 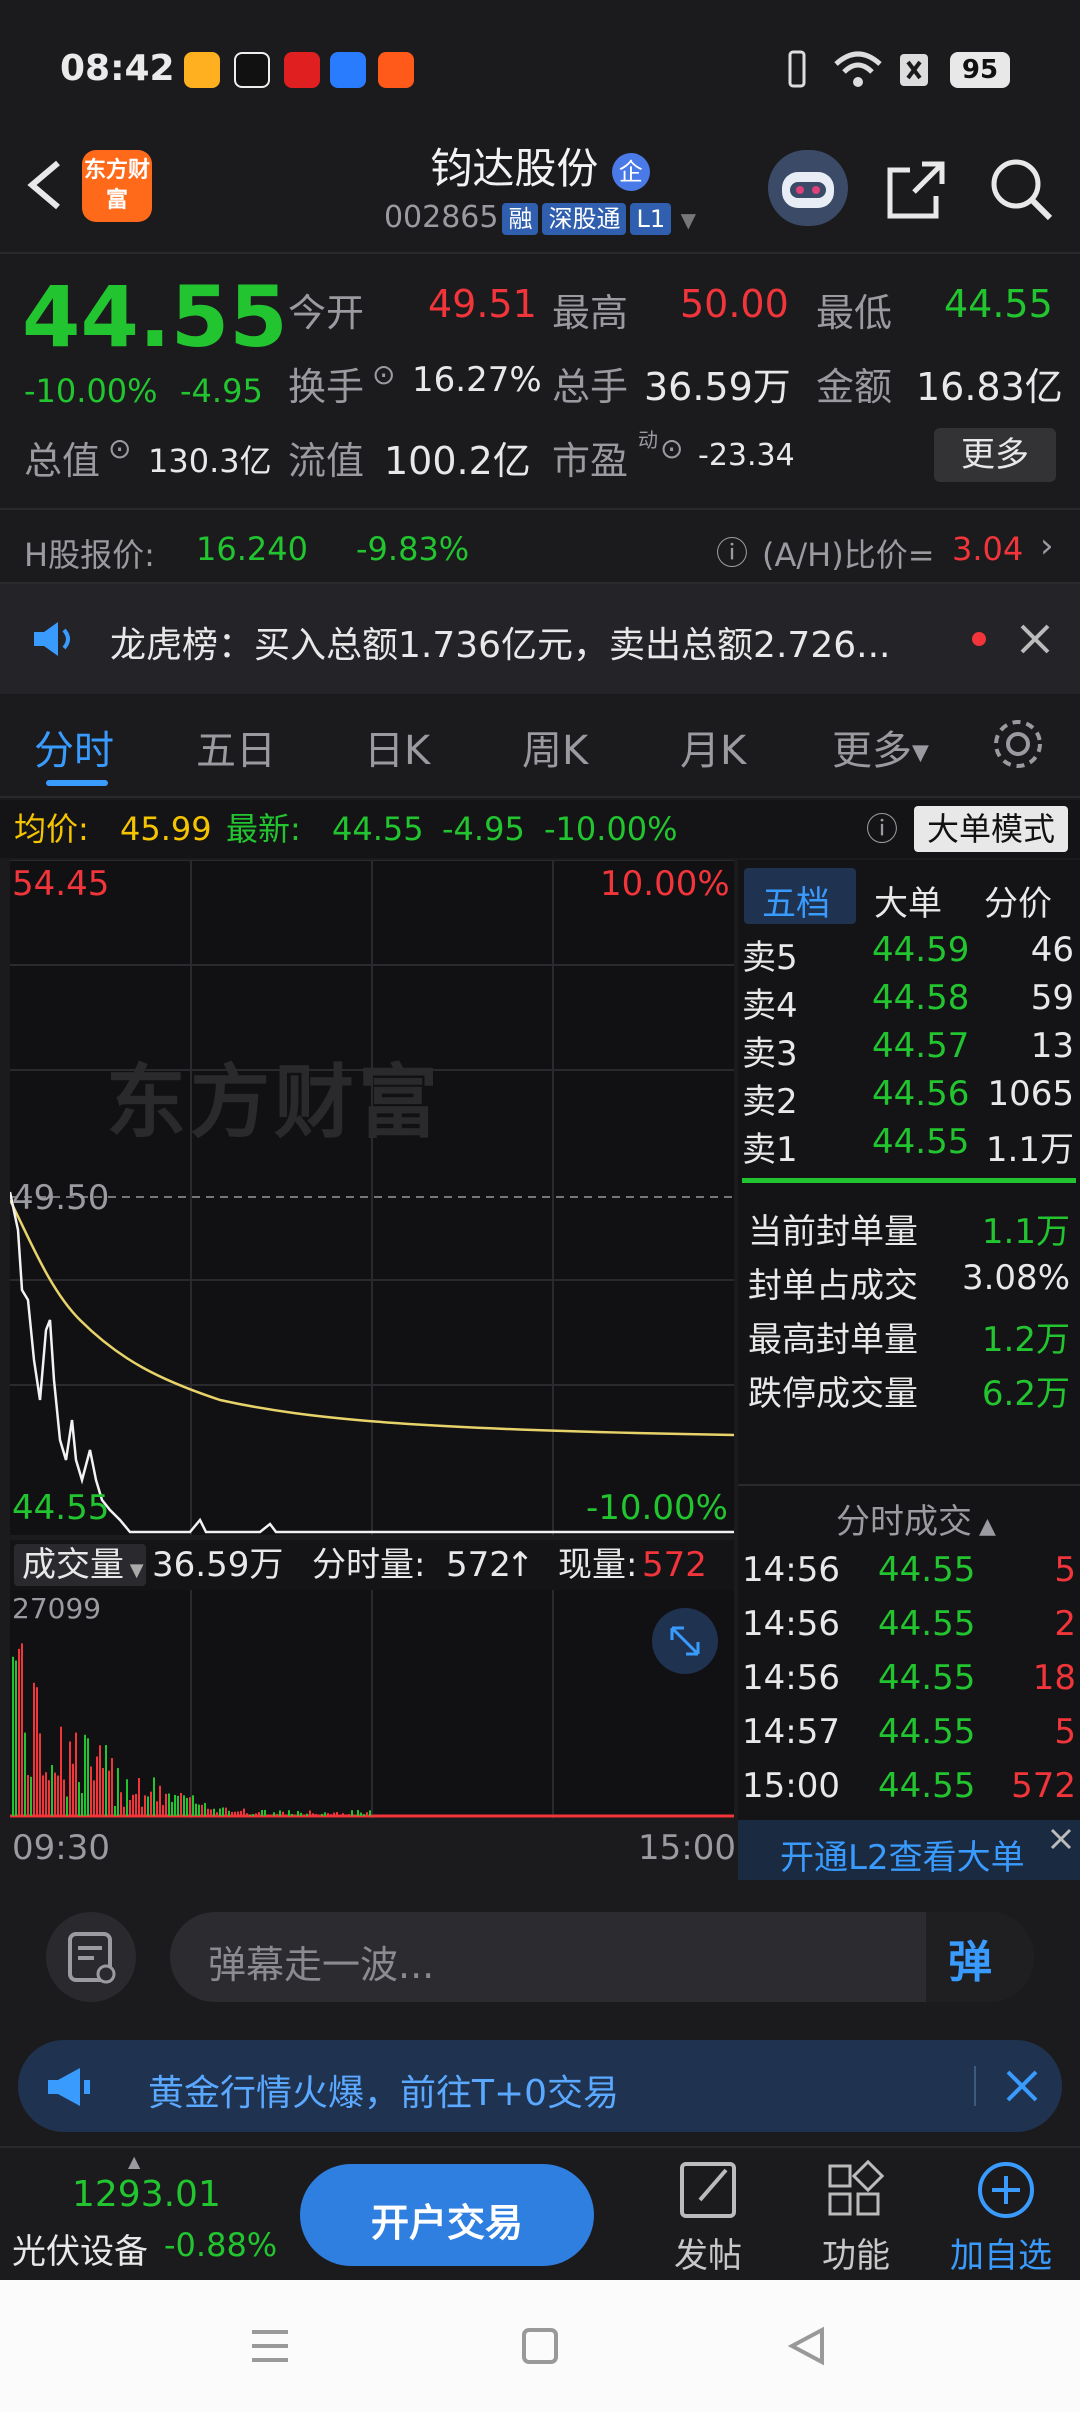 I want to click on hshare-price: 16.240, so click(x=252, y=549).